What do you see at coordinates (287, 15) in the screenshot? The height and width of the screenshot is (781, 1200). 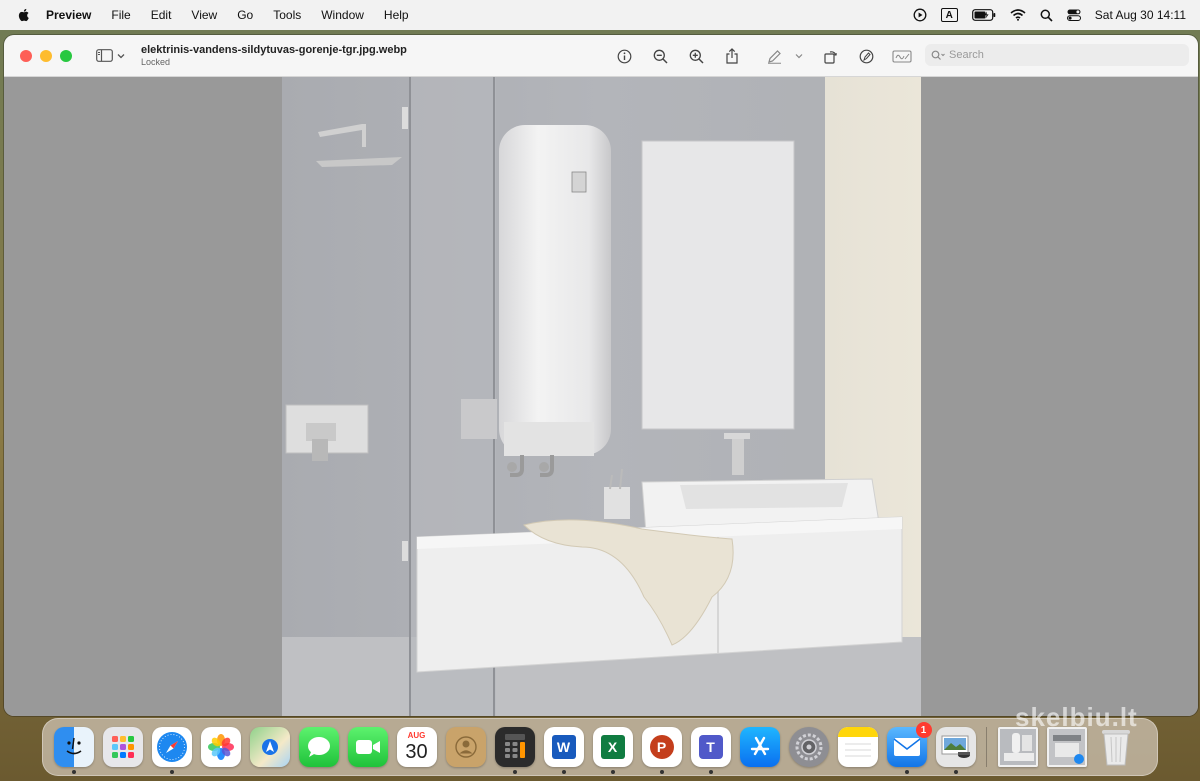 I see `menu-tools: Tools` at bounding box center [287, 15].